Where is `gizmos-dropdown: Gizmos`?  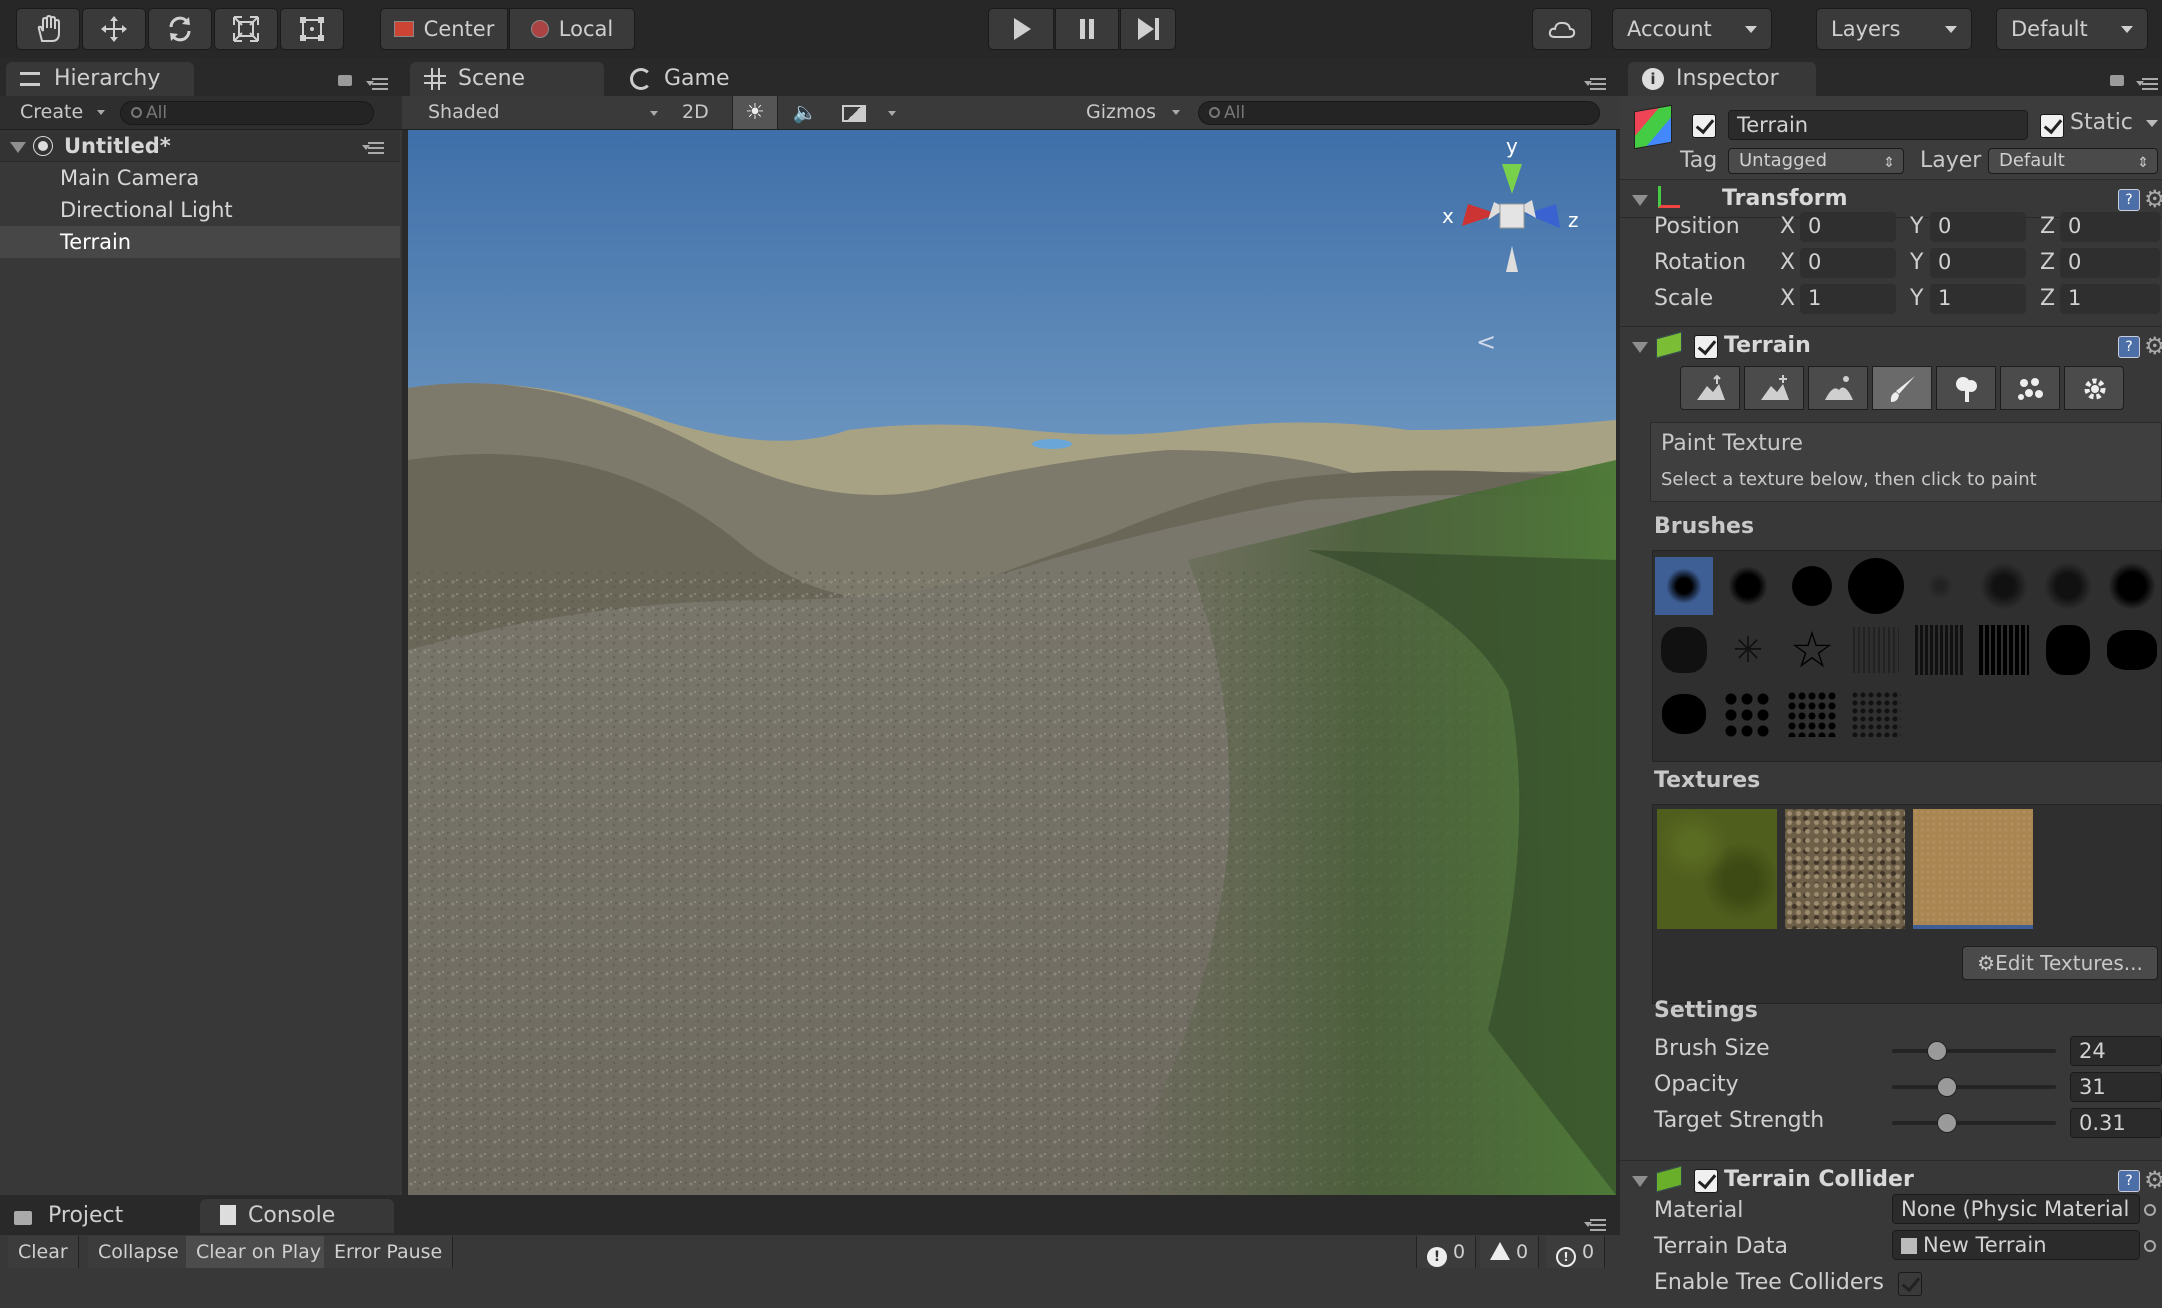 gizmos-dropdown: Gizmos is located at coordinates (1133, 112).